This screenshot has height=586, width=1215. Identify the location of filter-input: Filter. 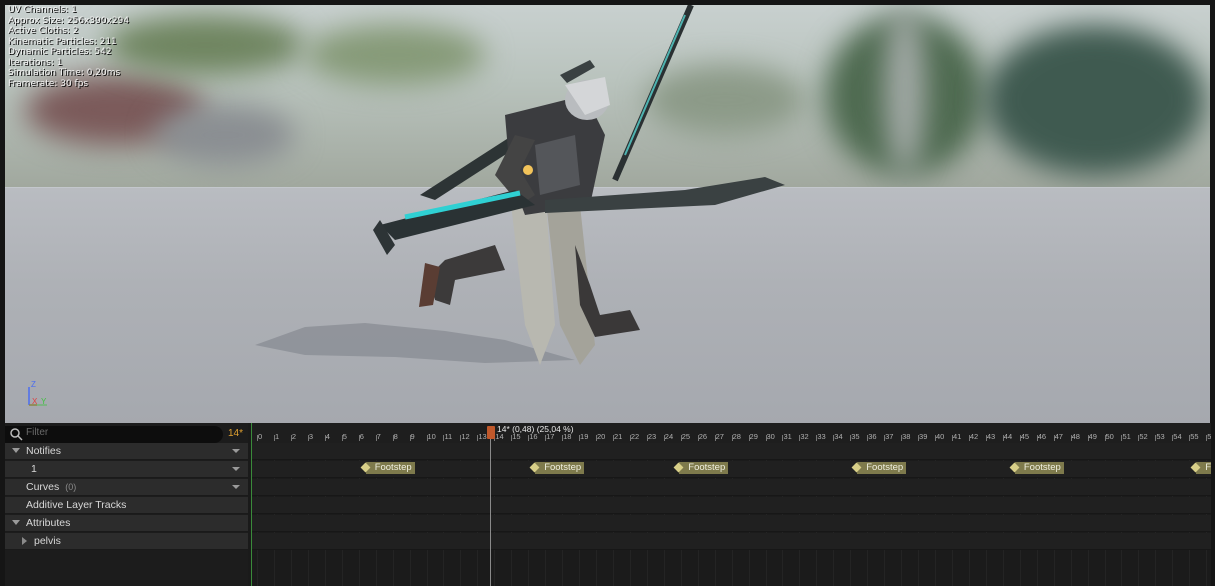
(114, 434).